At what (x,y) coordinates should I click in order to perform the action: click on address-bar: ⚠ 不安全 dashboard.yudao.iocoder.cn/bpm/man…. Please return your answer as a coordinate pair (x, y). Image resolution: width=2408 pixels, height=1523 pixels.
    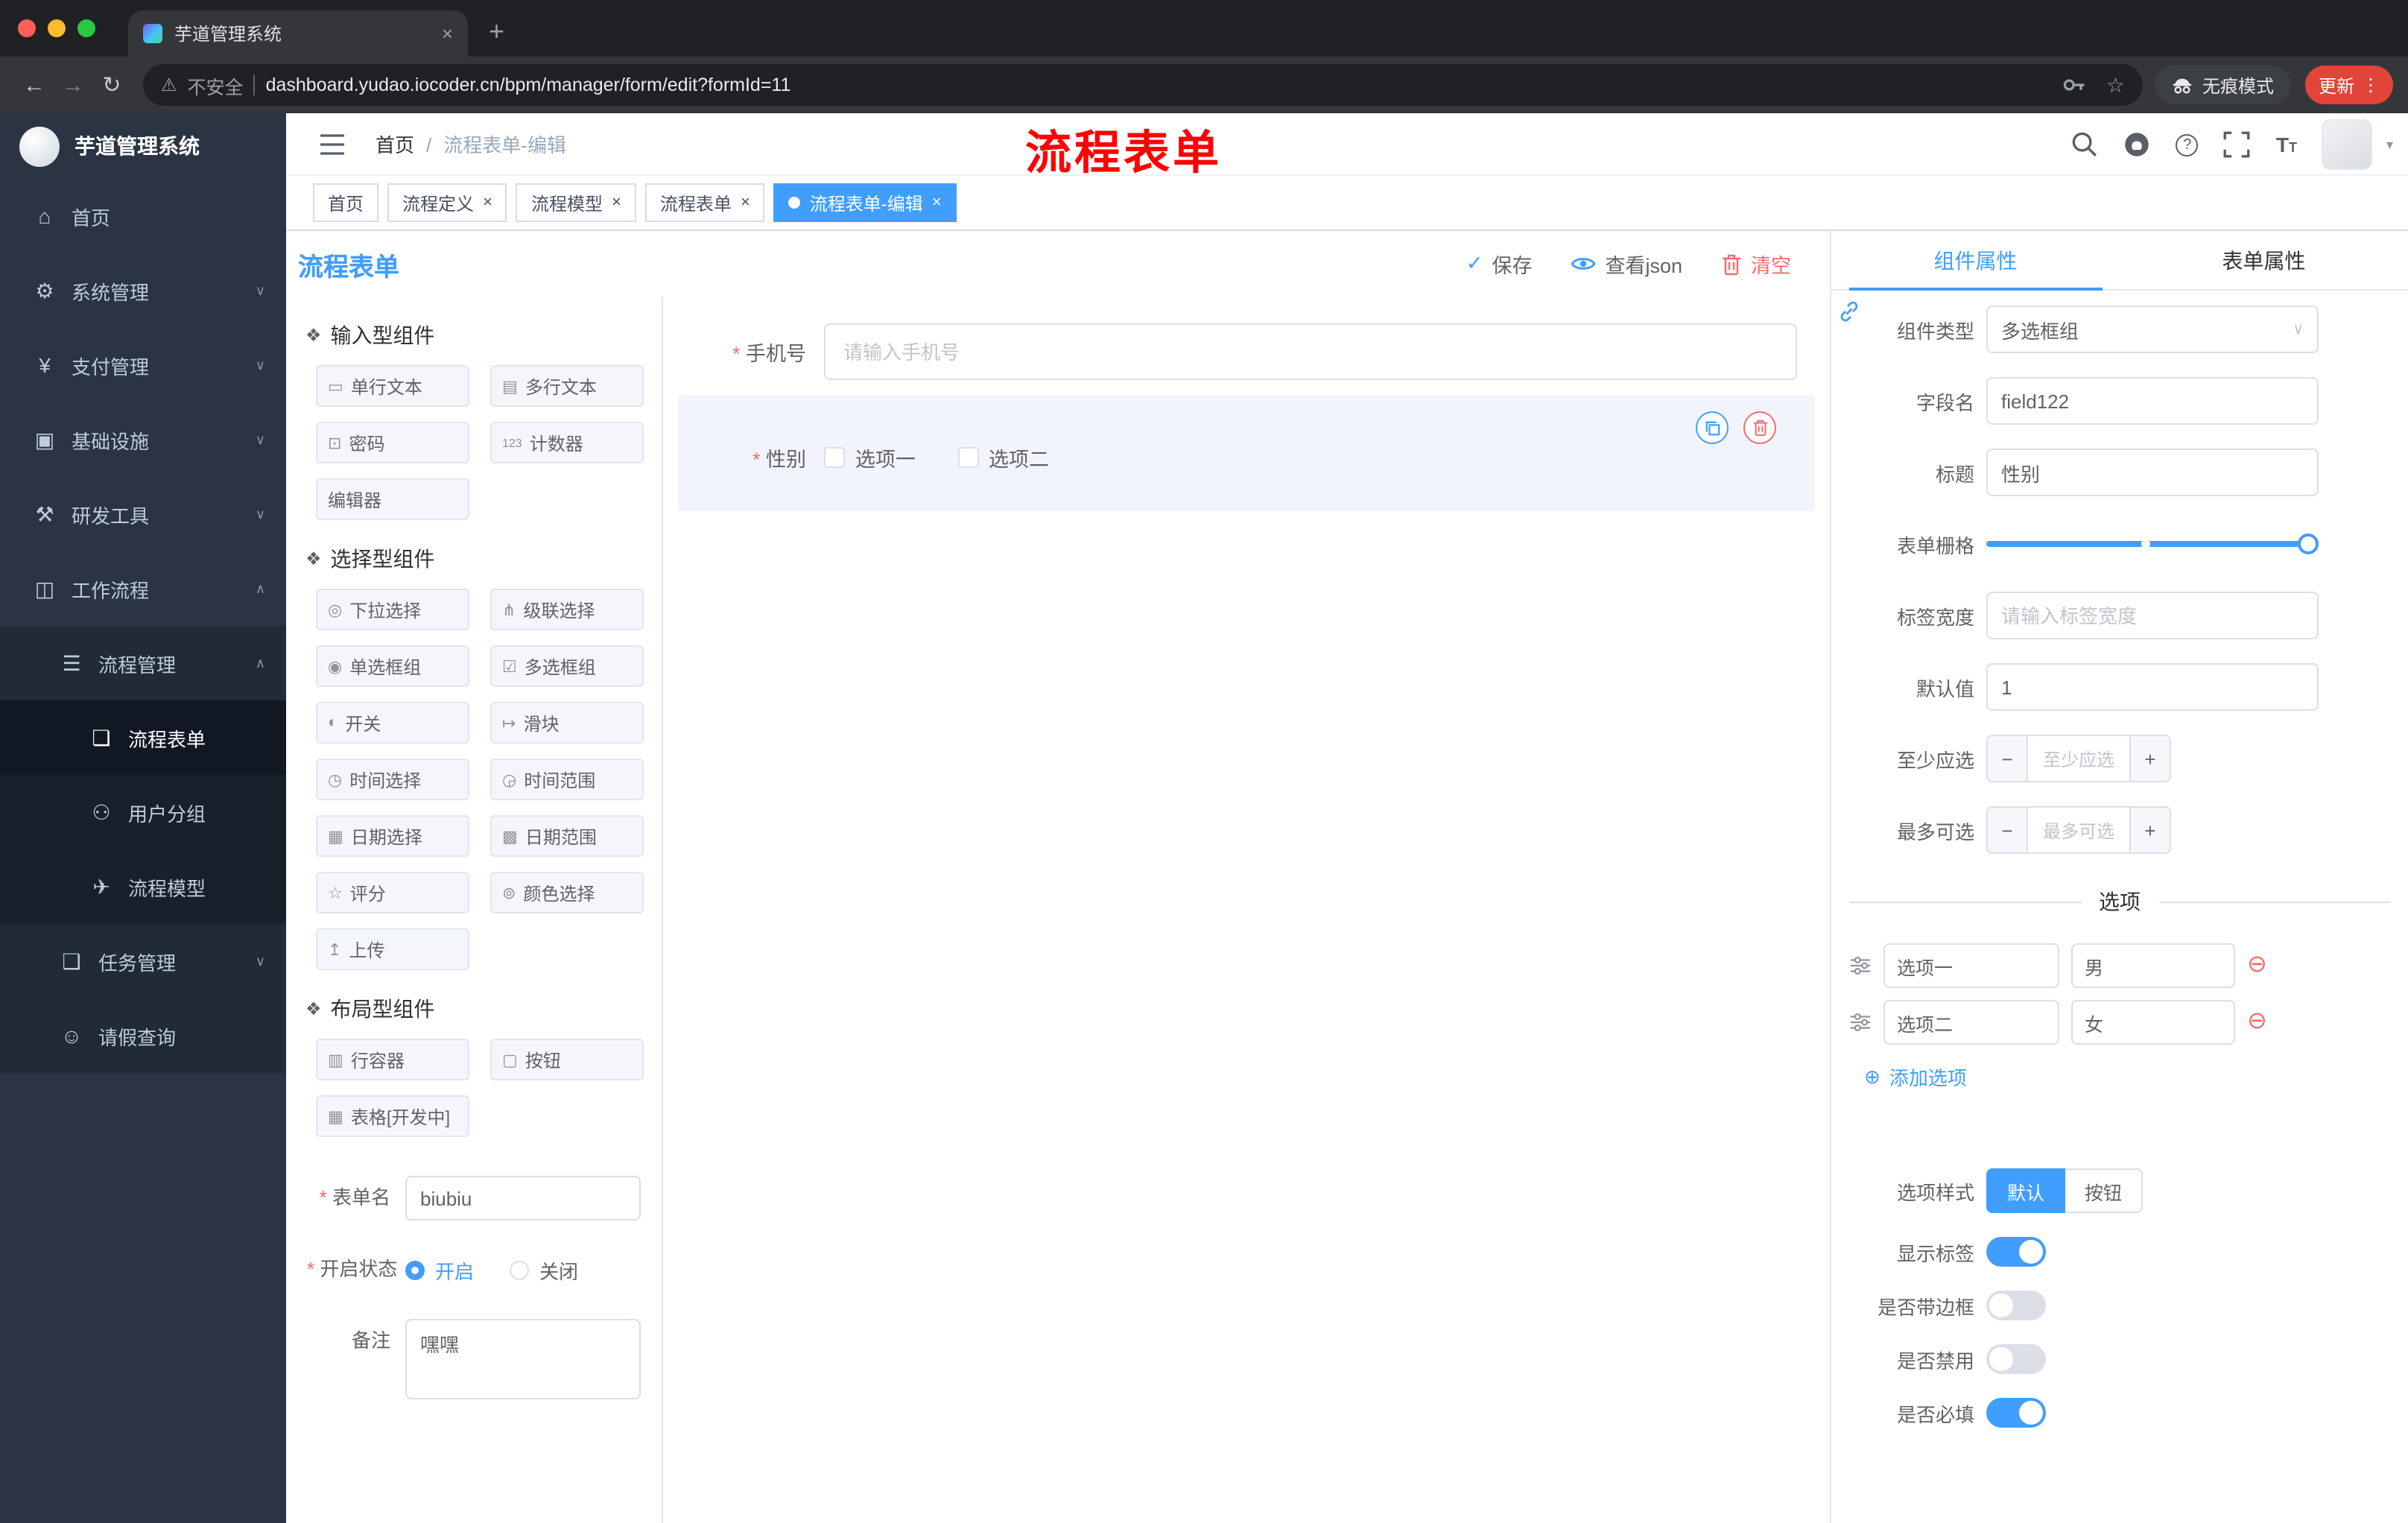
    Looking at the image, I should click on (1143, 85).